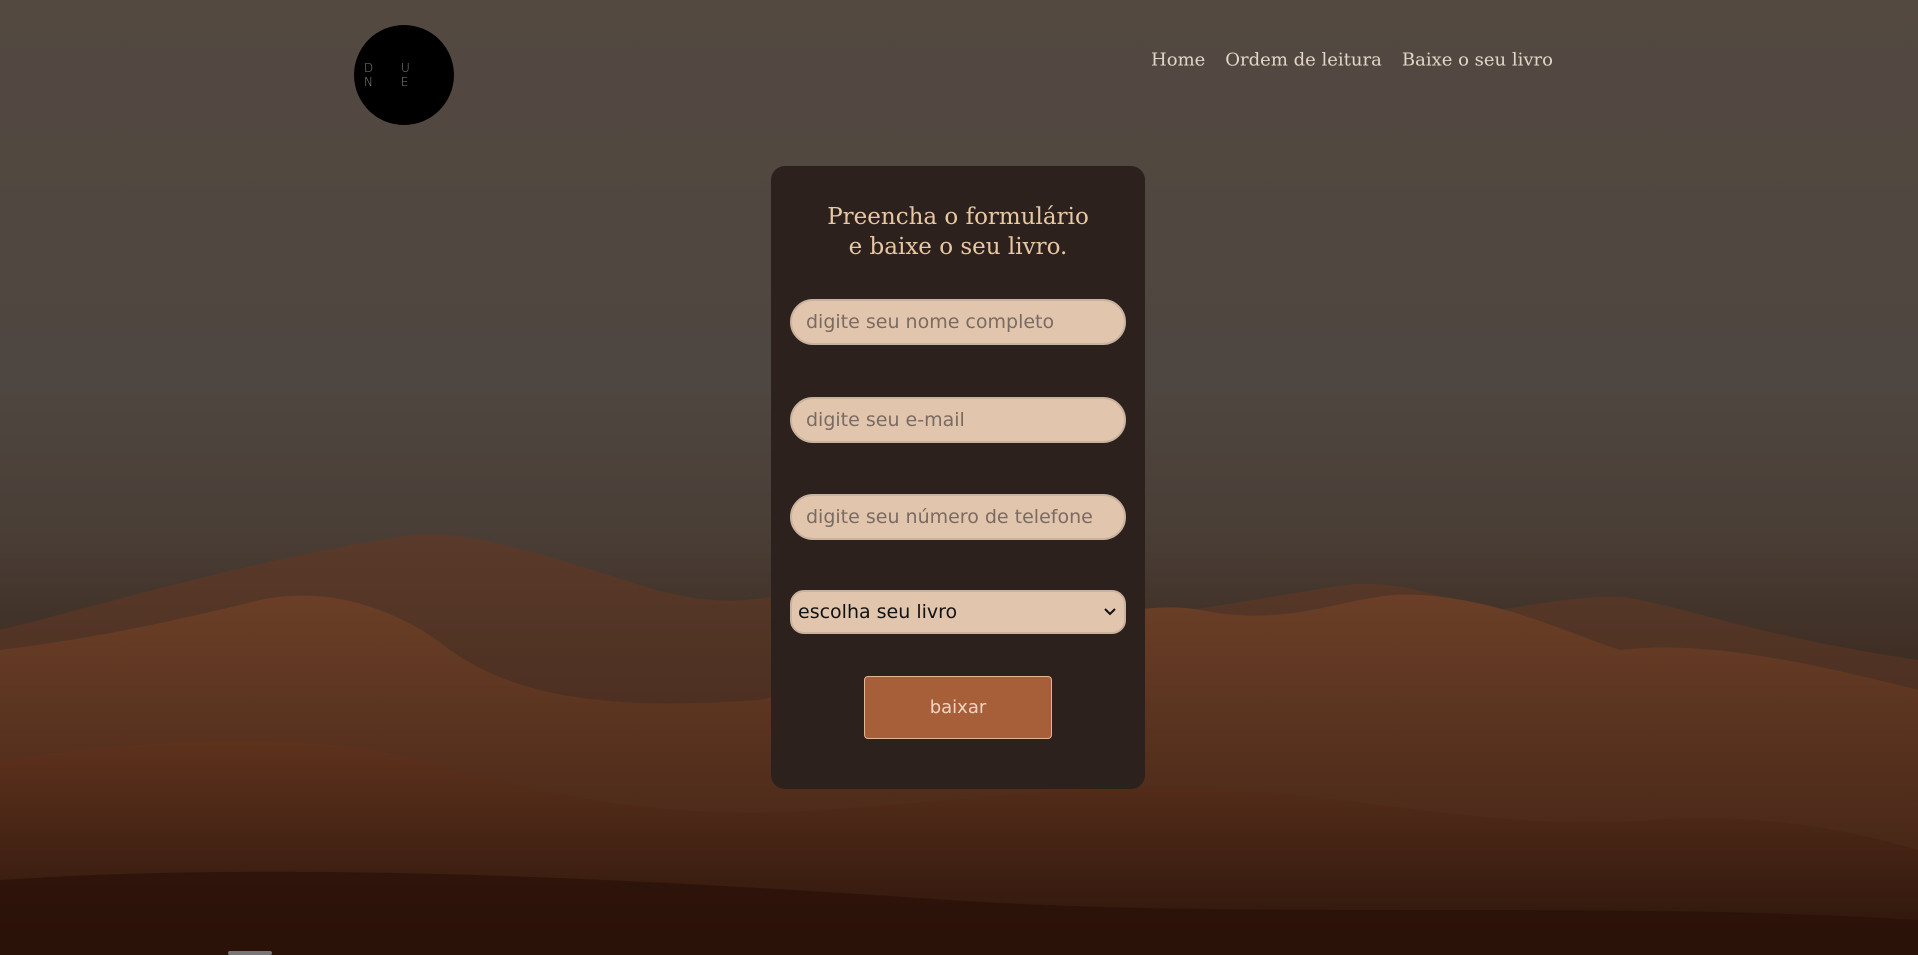 The width and height of the screenshot is (1918, 955). I want to click on download-button: baixar, so click(958, 707).